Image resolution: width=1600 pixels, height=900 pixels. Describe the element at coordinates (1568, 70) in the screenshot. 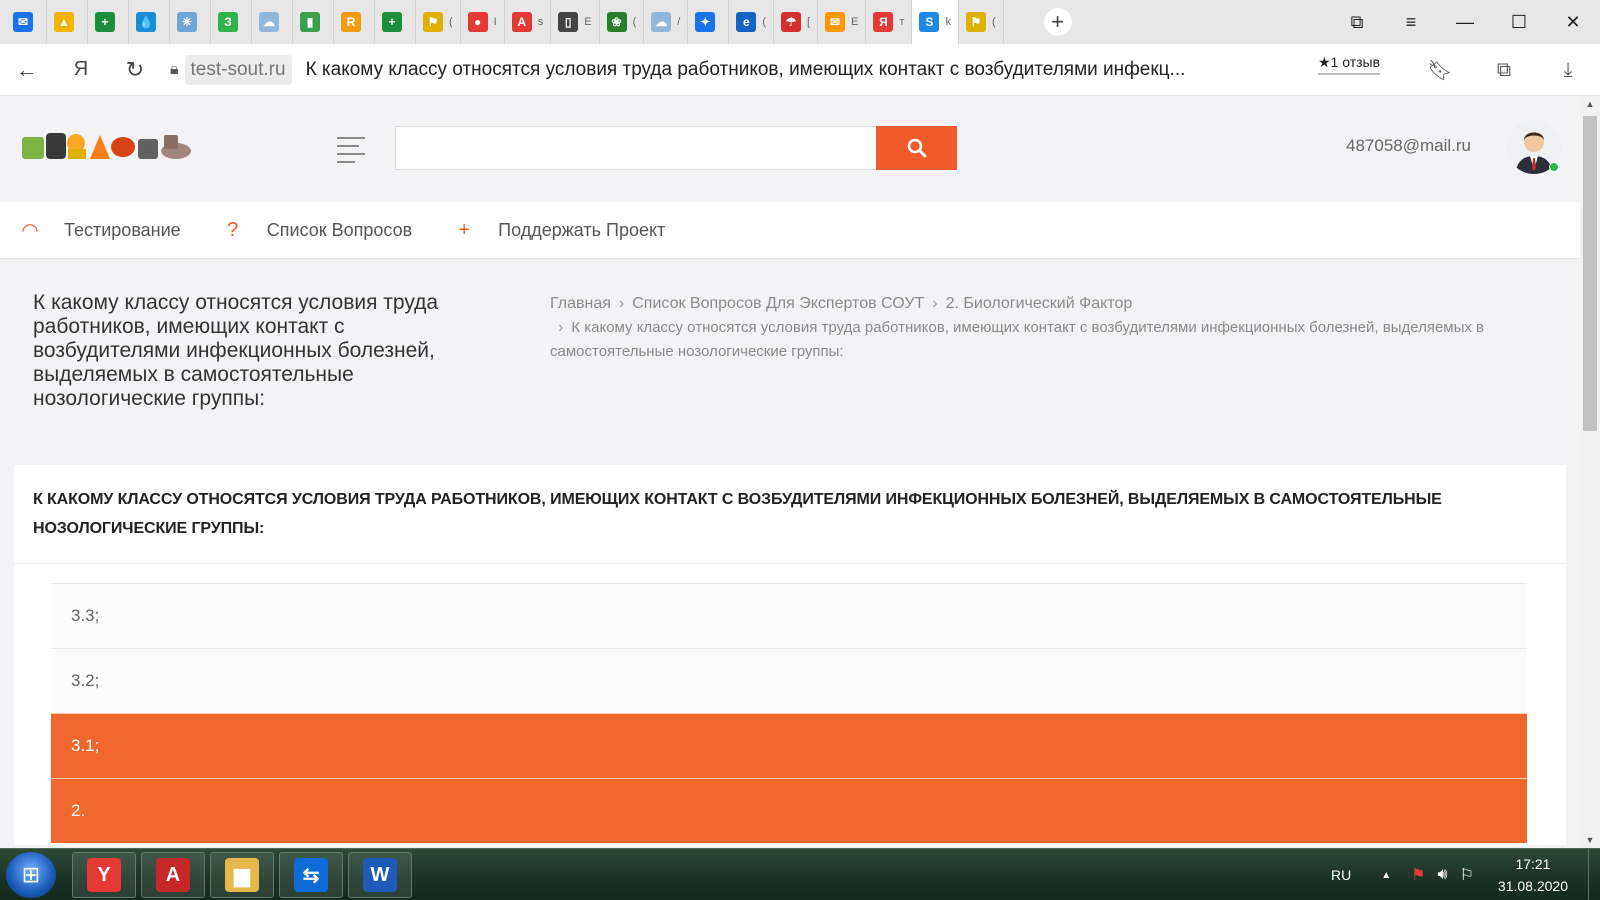

I see `download-icon: ⤓` at that location.